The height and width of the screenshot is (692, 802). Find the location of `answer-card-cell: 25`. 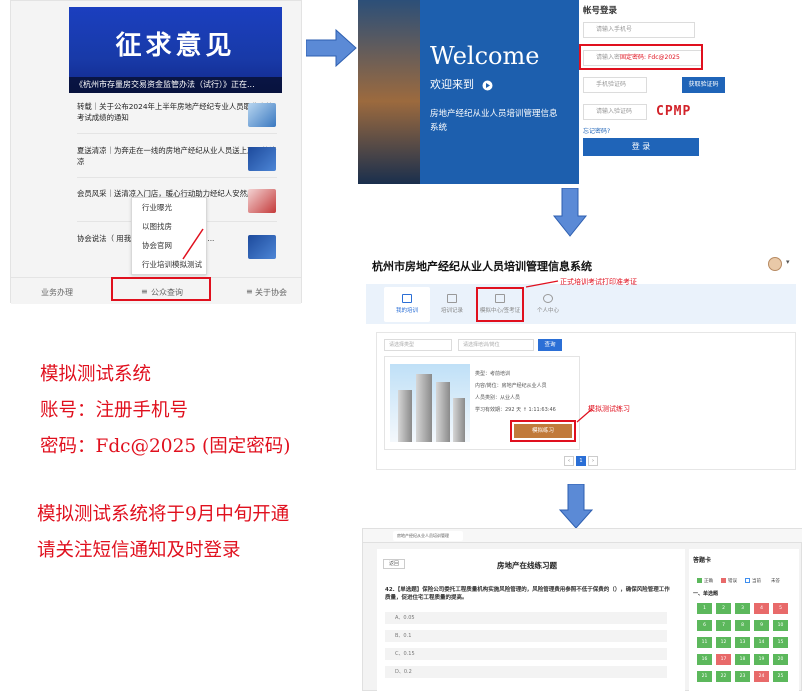

answer-card-cell: 25 is located at coordinates (780, 676).